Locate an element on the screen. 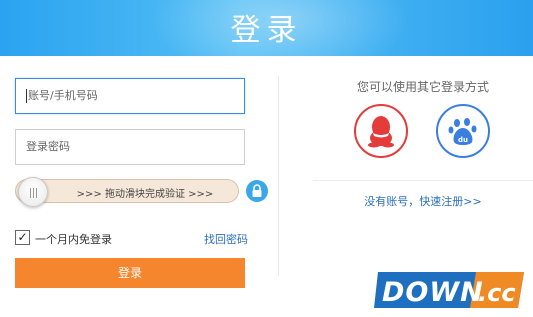  register-link: 没有账号，快速注册>> is located at coordinates (423, 201).